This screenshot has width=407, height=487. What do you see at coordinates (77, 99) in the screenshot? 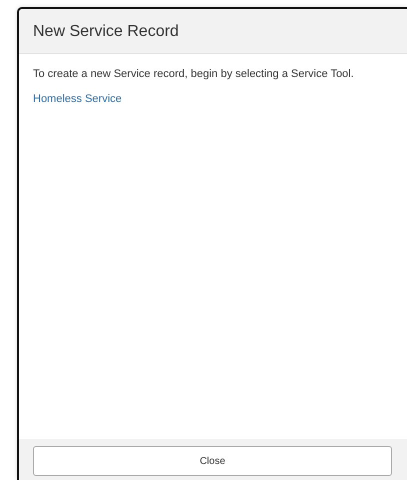
I see `service-tool-link: Homeless Service` at bounding box center [77, 99].